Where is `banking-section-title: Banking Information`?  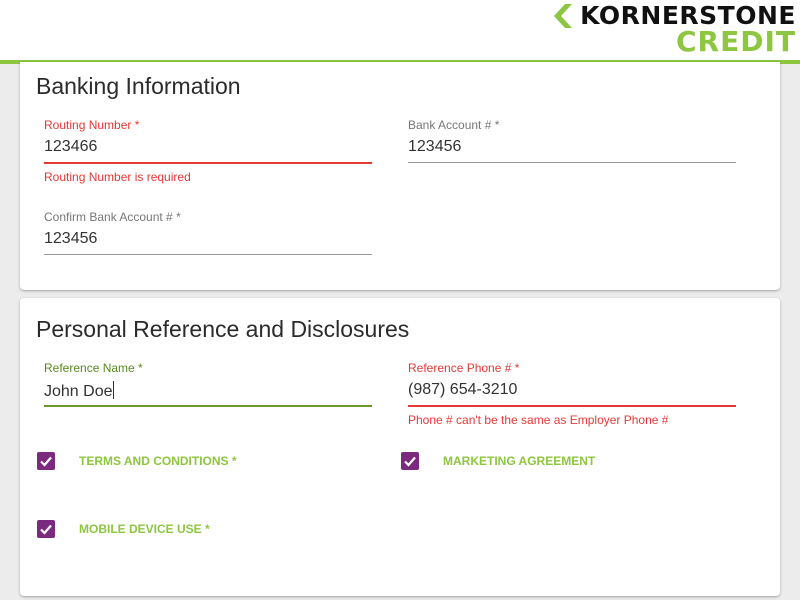 banking-section-title: Banking Information is located at coordinates (138, 86).